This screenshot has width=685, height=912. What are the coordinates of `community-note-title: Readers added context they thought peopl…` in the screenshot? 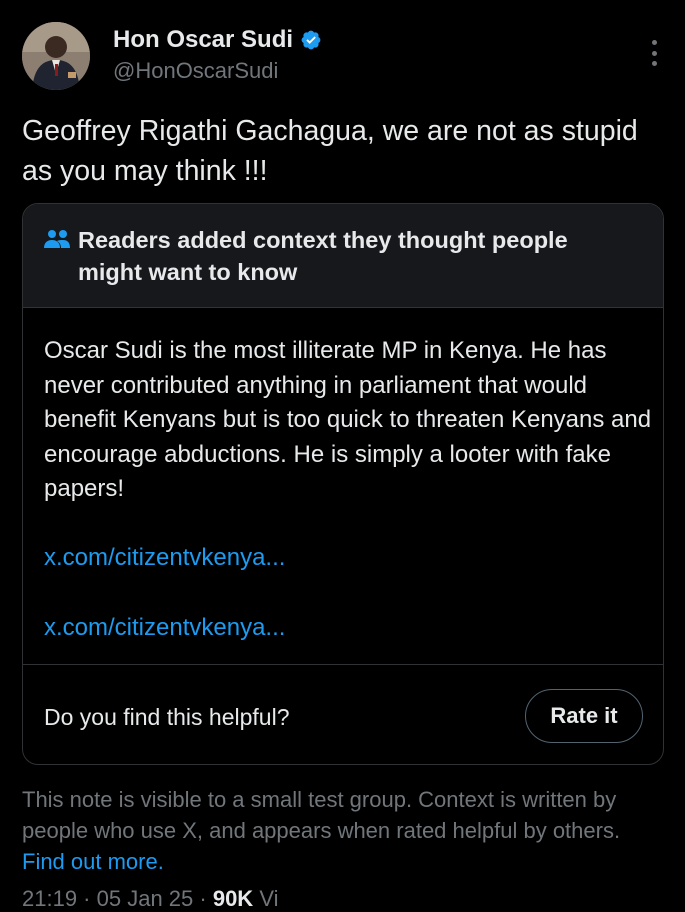 It's located at (323, 256).